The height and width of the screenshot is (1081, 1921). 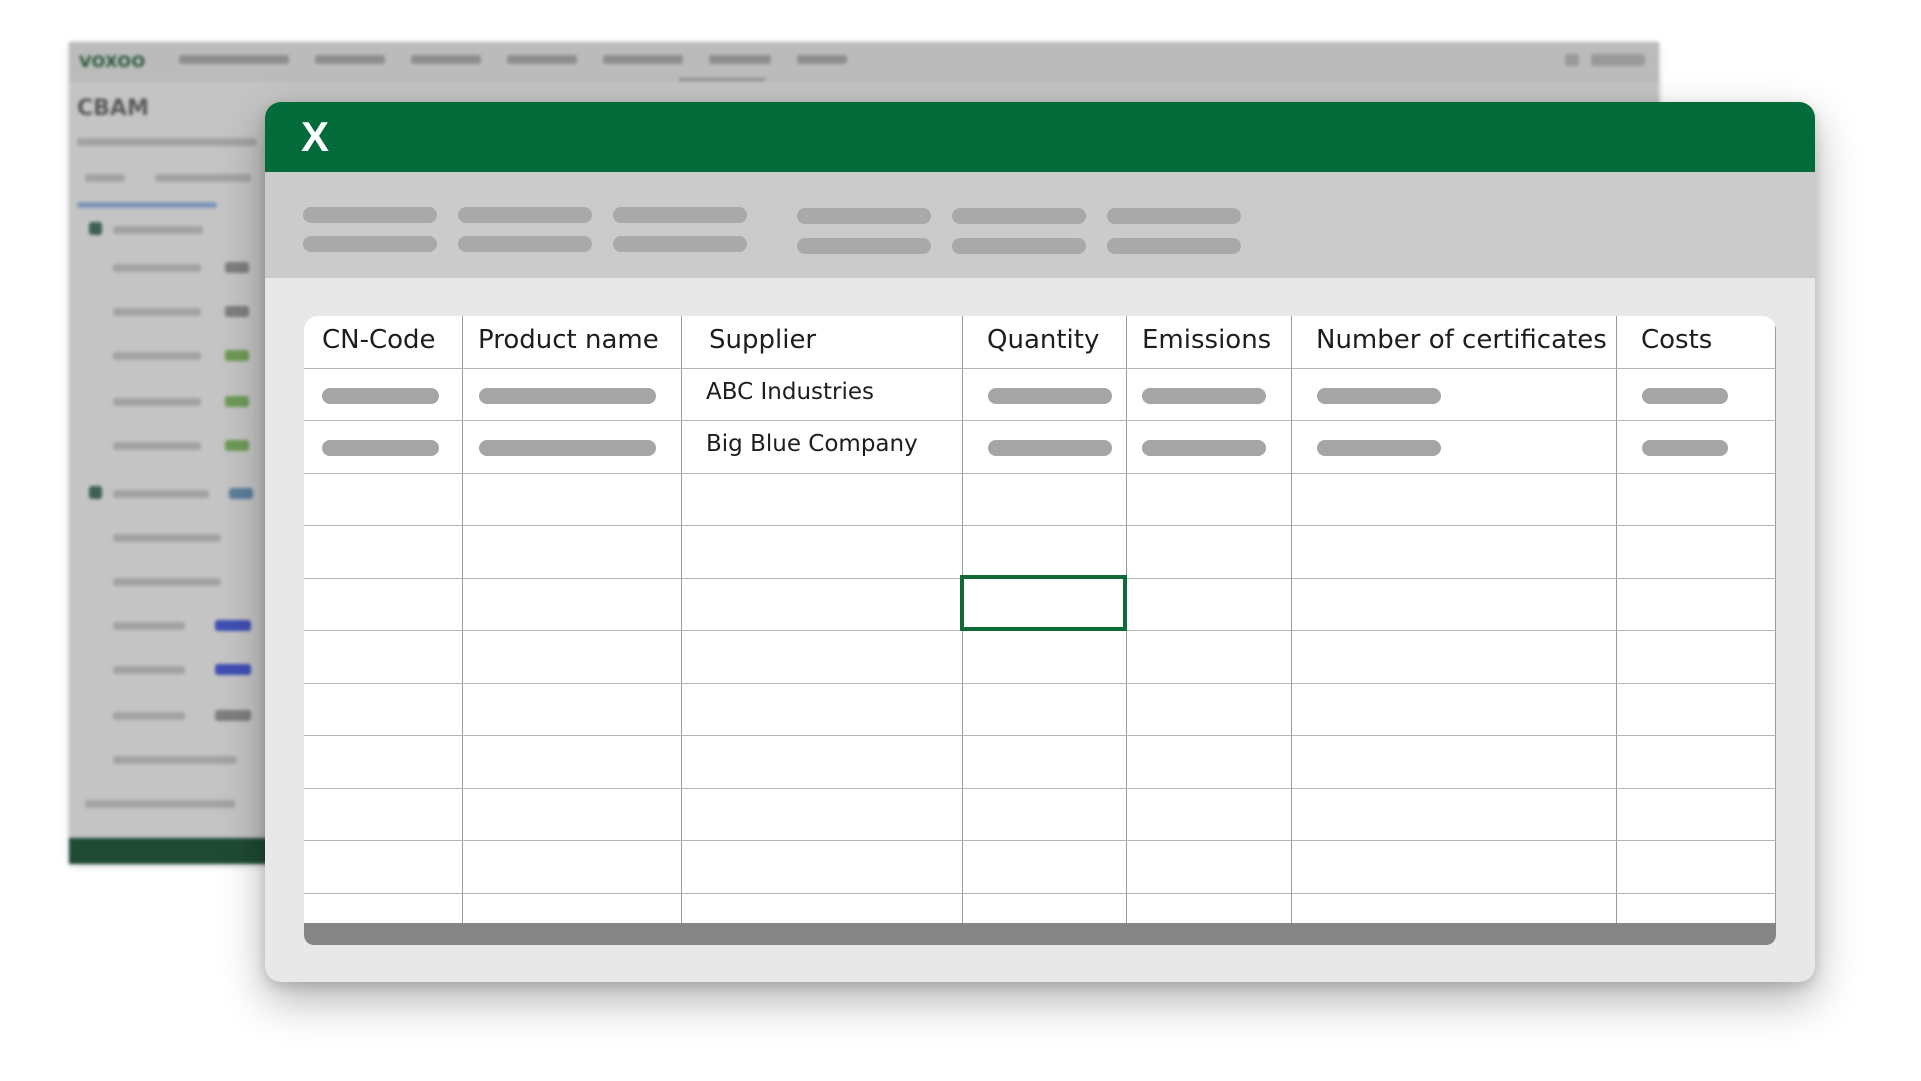 What do you see at coordinates (147, 205) in the screenshot?
I see `background-link` at bounding box center [147, 205].